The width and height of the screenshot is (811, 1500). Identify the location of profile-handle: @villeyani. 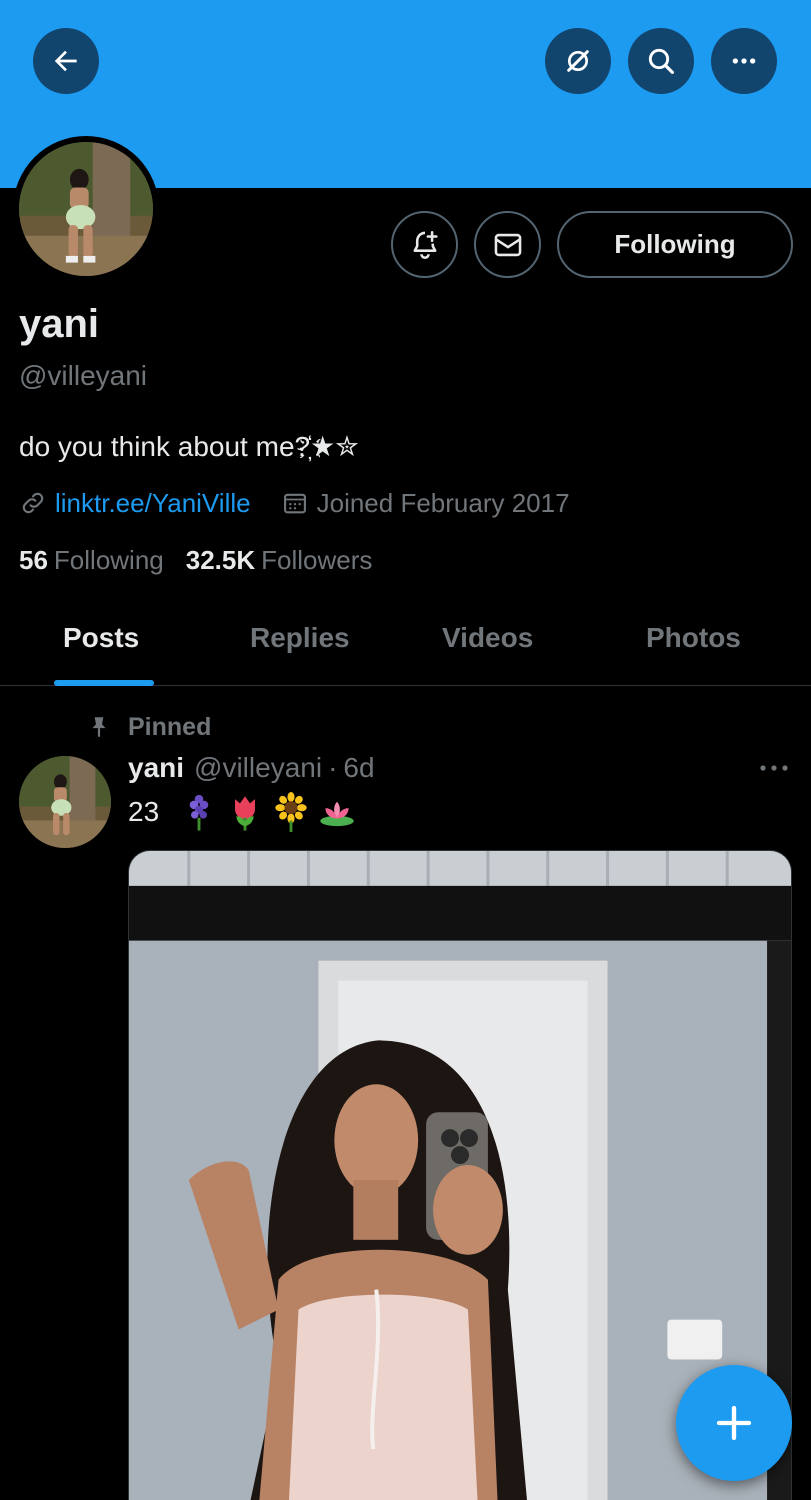
(83, 375).